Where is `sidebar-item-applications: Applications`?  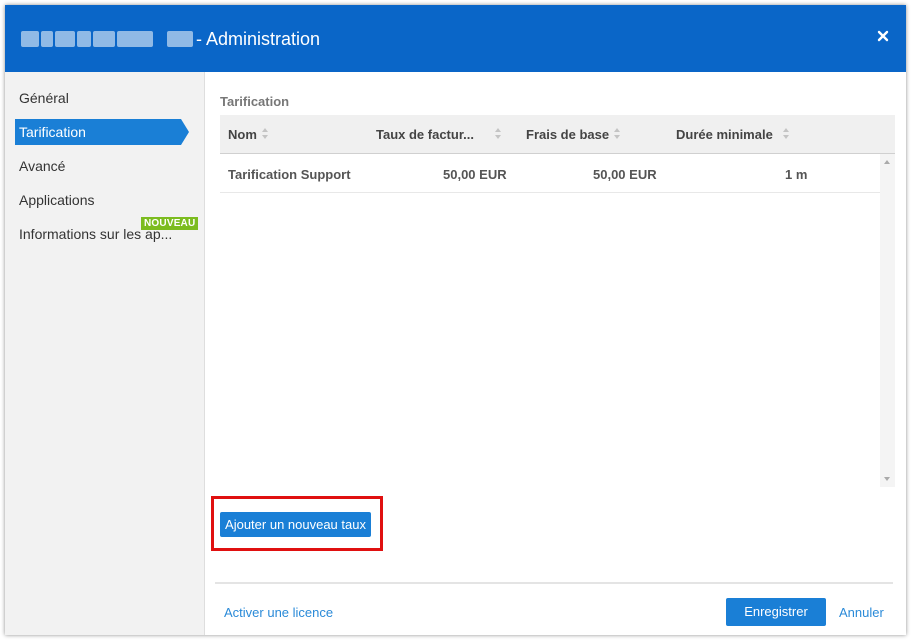 sidebar-item-applications: Applications is located at coordinates (98, 200).